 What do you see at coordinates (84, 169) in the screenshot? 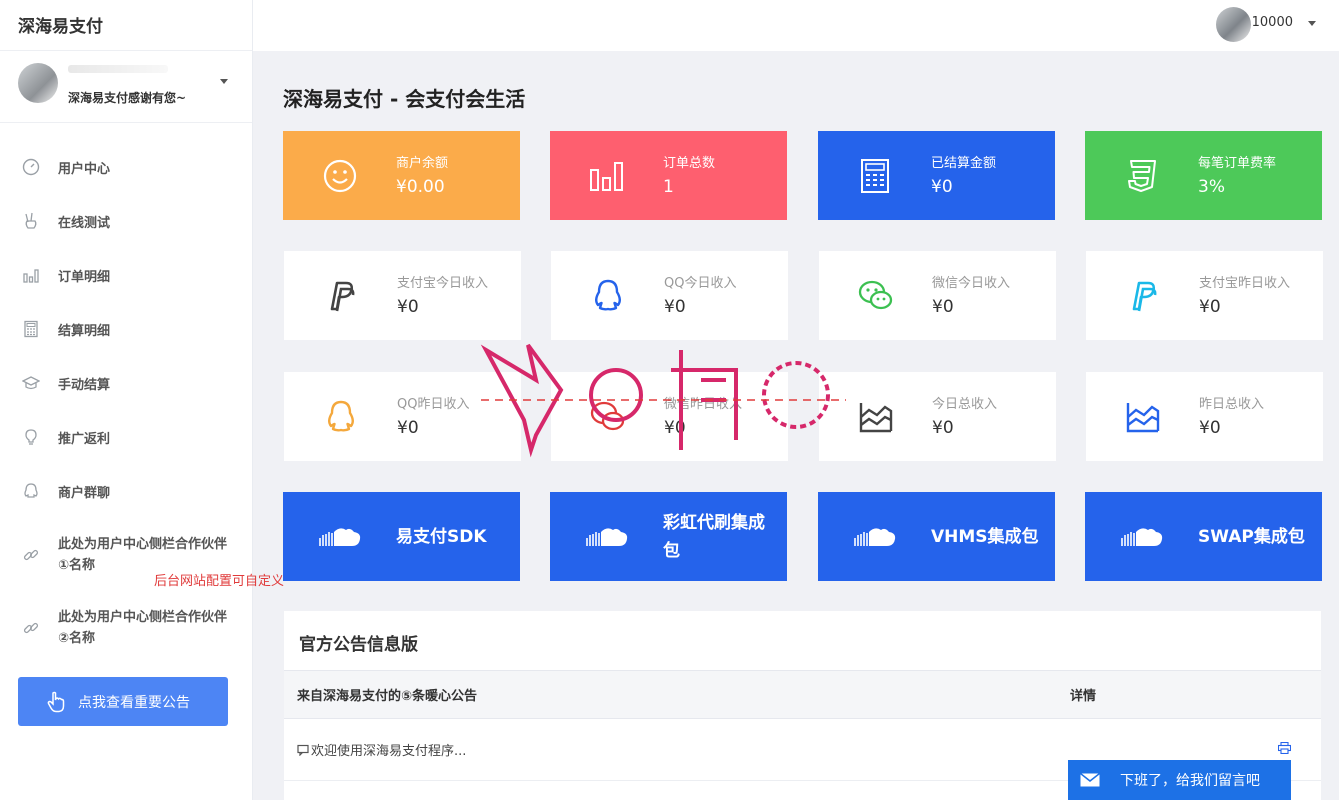
I see `sidebar-item-label: 用户中心` at bounding box center [84, 169].